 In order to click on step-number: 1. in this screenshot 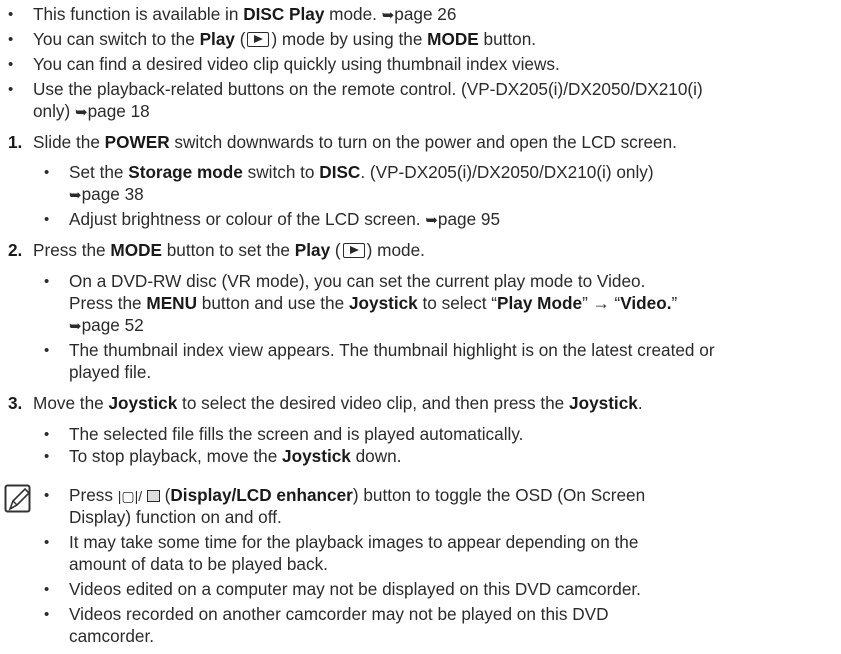, I will do `click(15, 142)`.